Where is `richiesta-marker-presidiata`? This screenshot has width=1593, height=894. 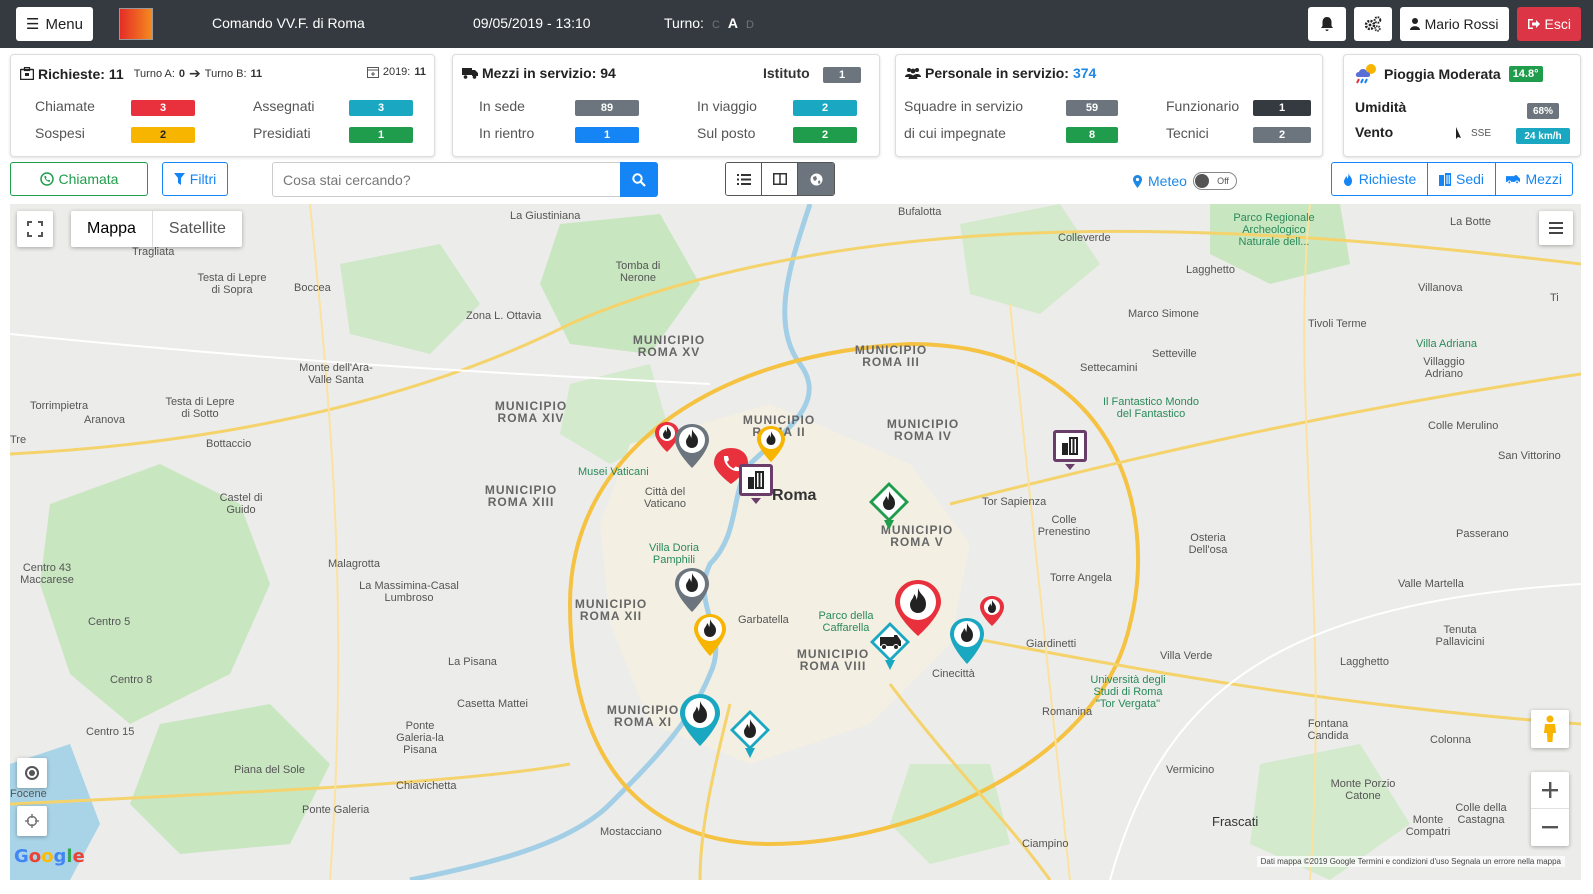
richiesta-marker-presidiata is located at coordinates (889, 506).